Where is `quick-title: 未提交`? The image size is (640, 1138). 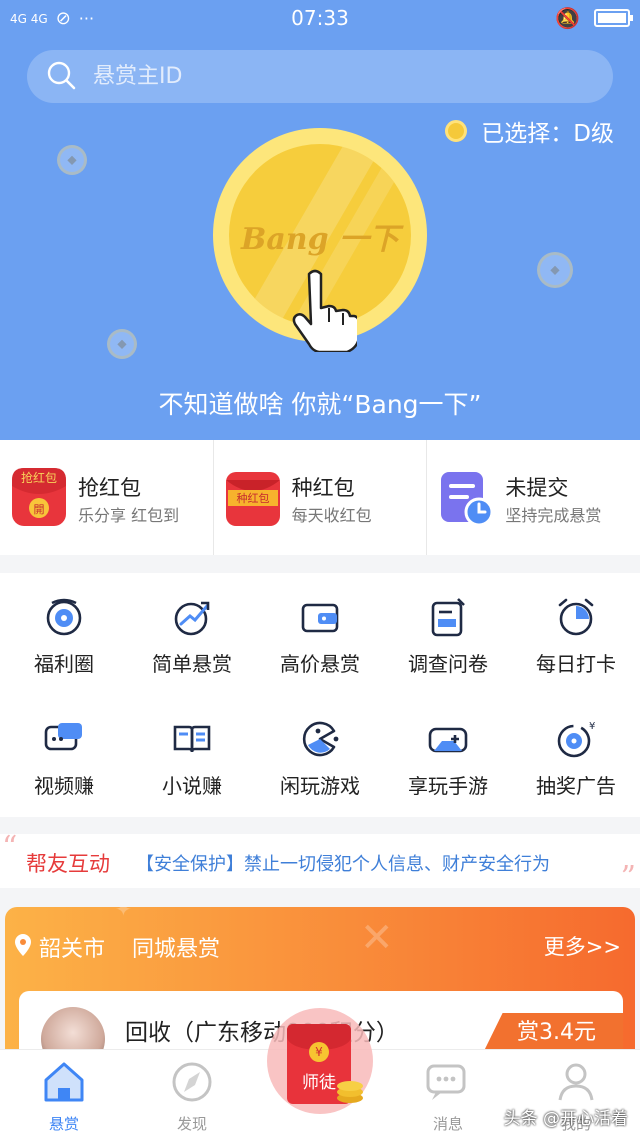 quick-title: 未提交 is located at coordinates (537, 488).